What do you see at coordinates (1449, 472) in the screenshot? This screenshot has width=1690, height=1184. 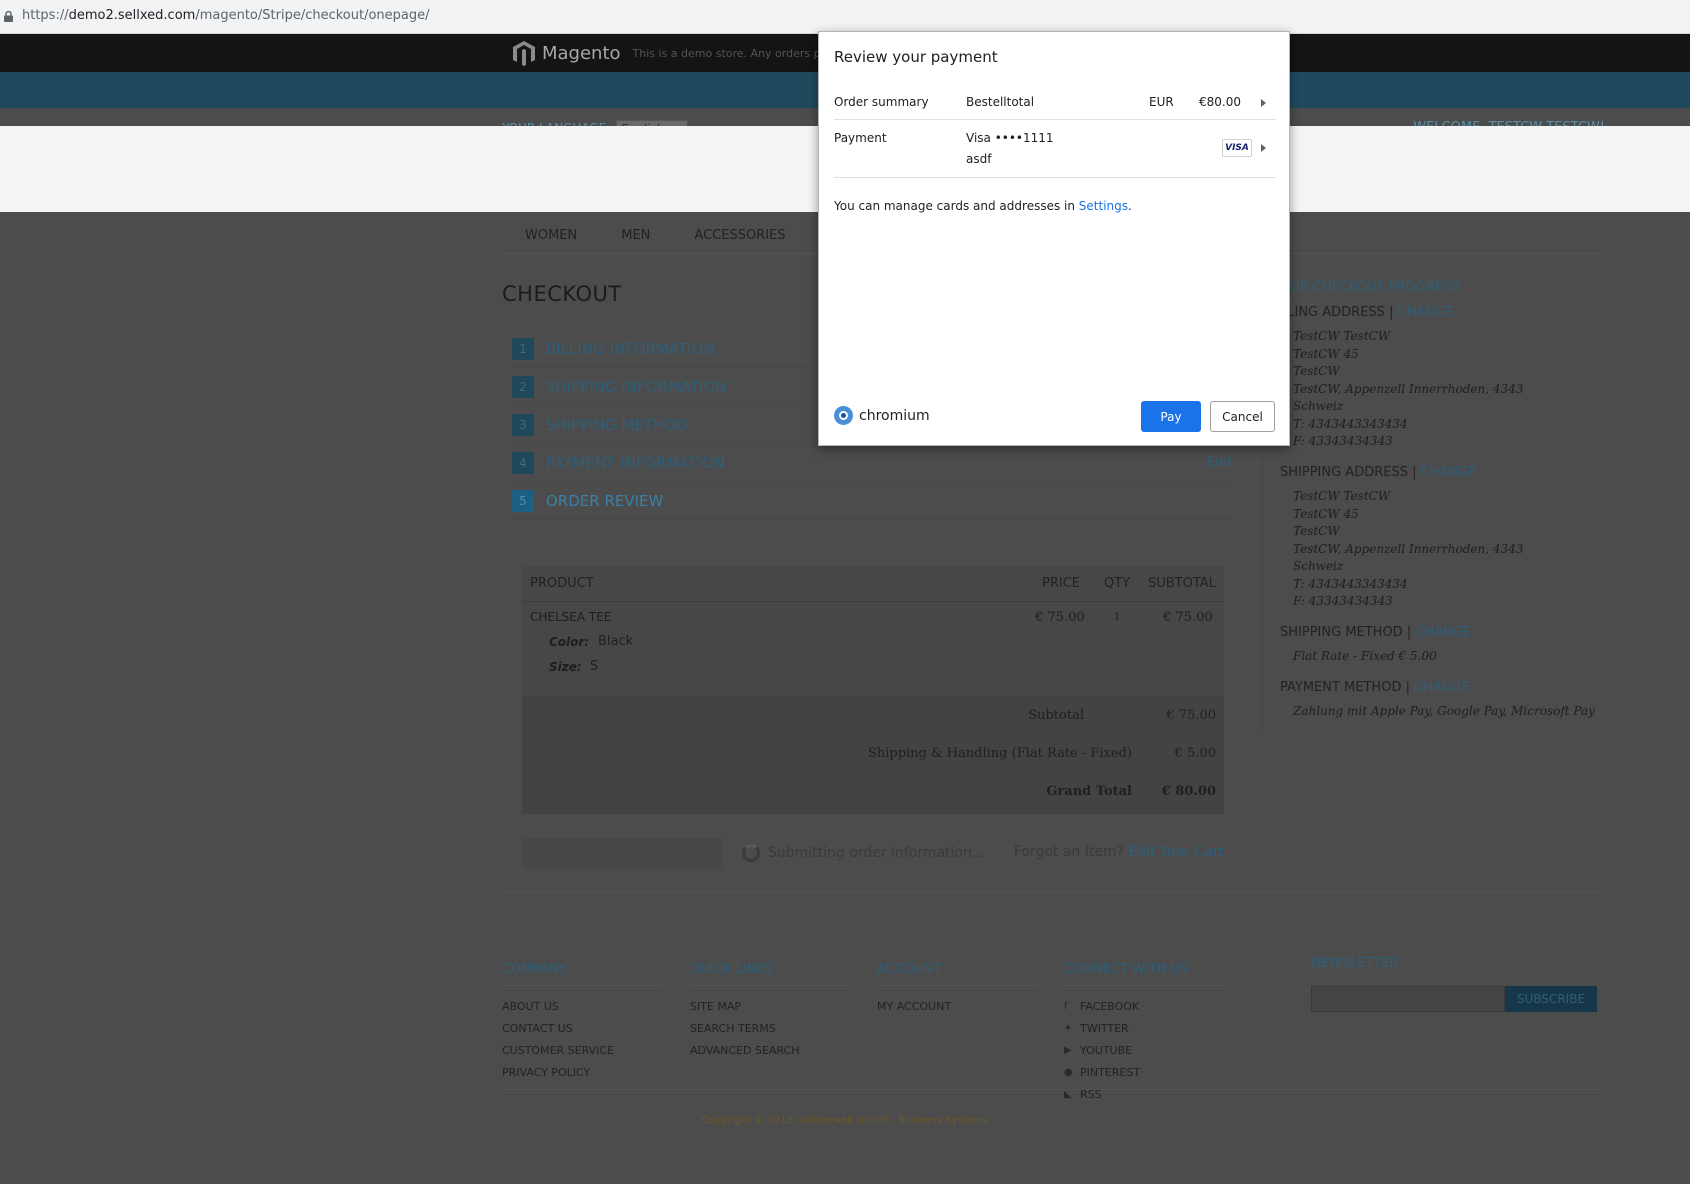 I see `change-shipping-link: CHANGE` at bounding box center [1449, 472].